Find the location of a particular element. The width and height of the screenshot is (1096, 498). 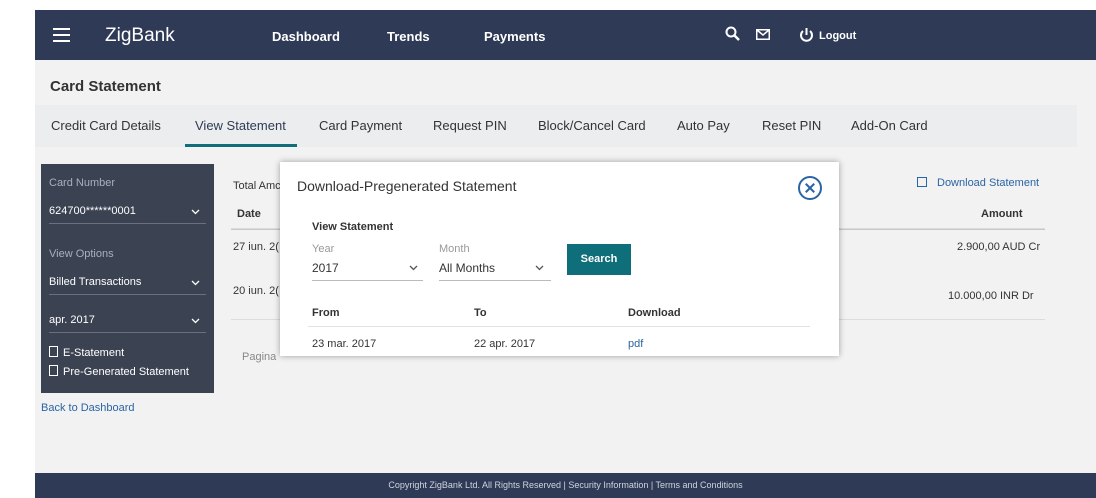

page-title: Card Statement is located at coordinates (105, 86).